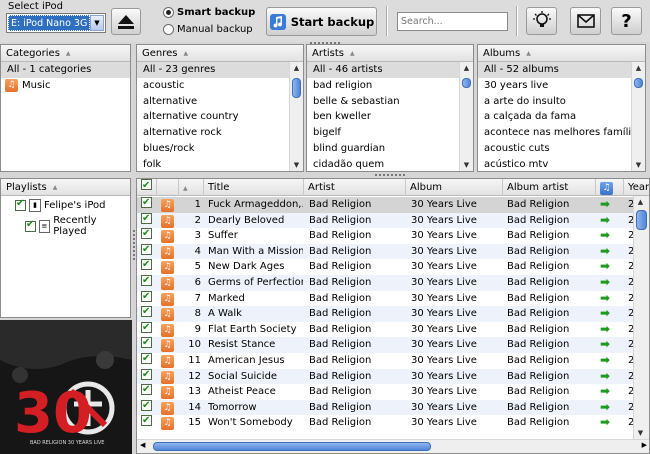 The height and width of the screenshot is (454, 650). What do you see at coordinates (65, 70) in the screenshot?
I see `list-item: All - 1 categories` at bounding box center [65, 70].